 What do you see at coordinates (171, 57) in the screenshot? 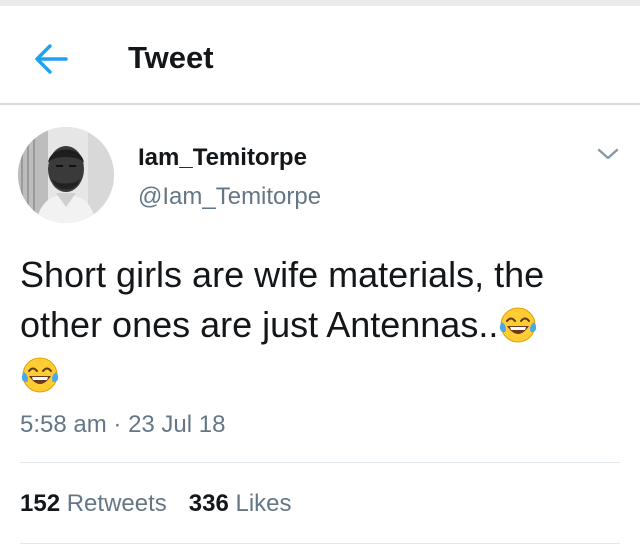
I see `page-title: Tweet` at bounding box center [171, 57].